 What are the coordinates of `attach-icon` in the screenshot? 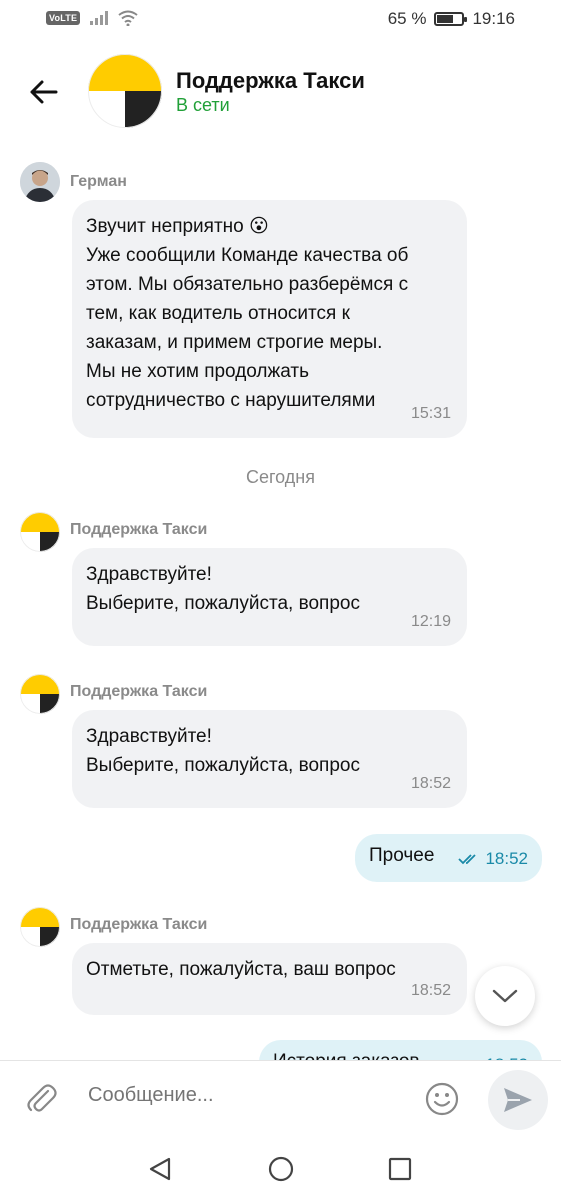 It's located at (41, 1098).